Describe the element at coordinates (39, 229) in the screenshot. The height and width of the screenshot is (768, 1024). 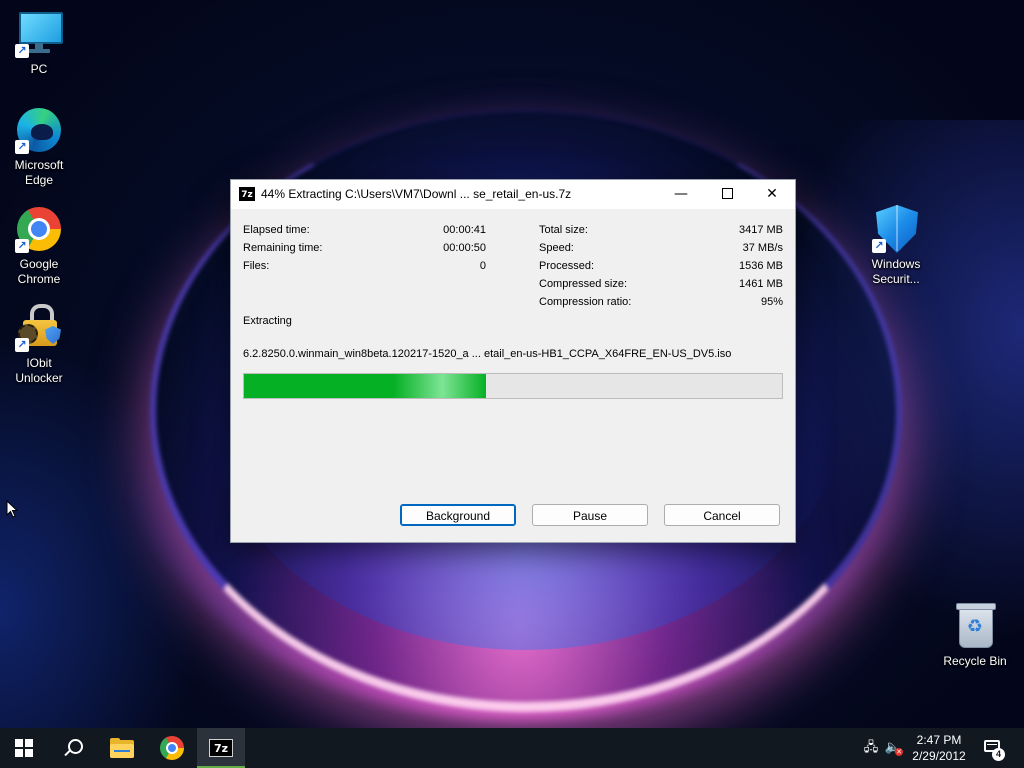
I see `chrome-icon: ↗` at that location.